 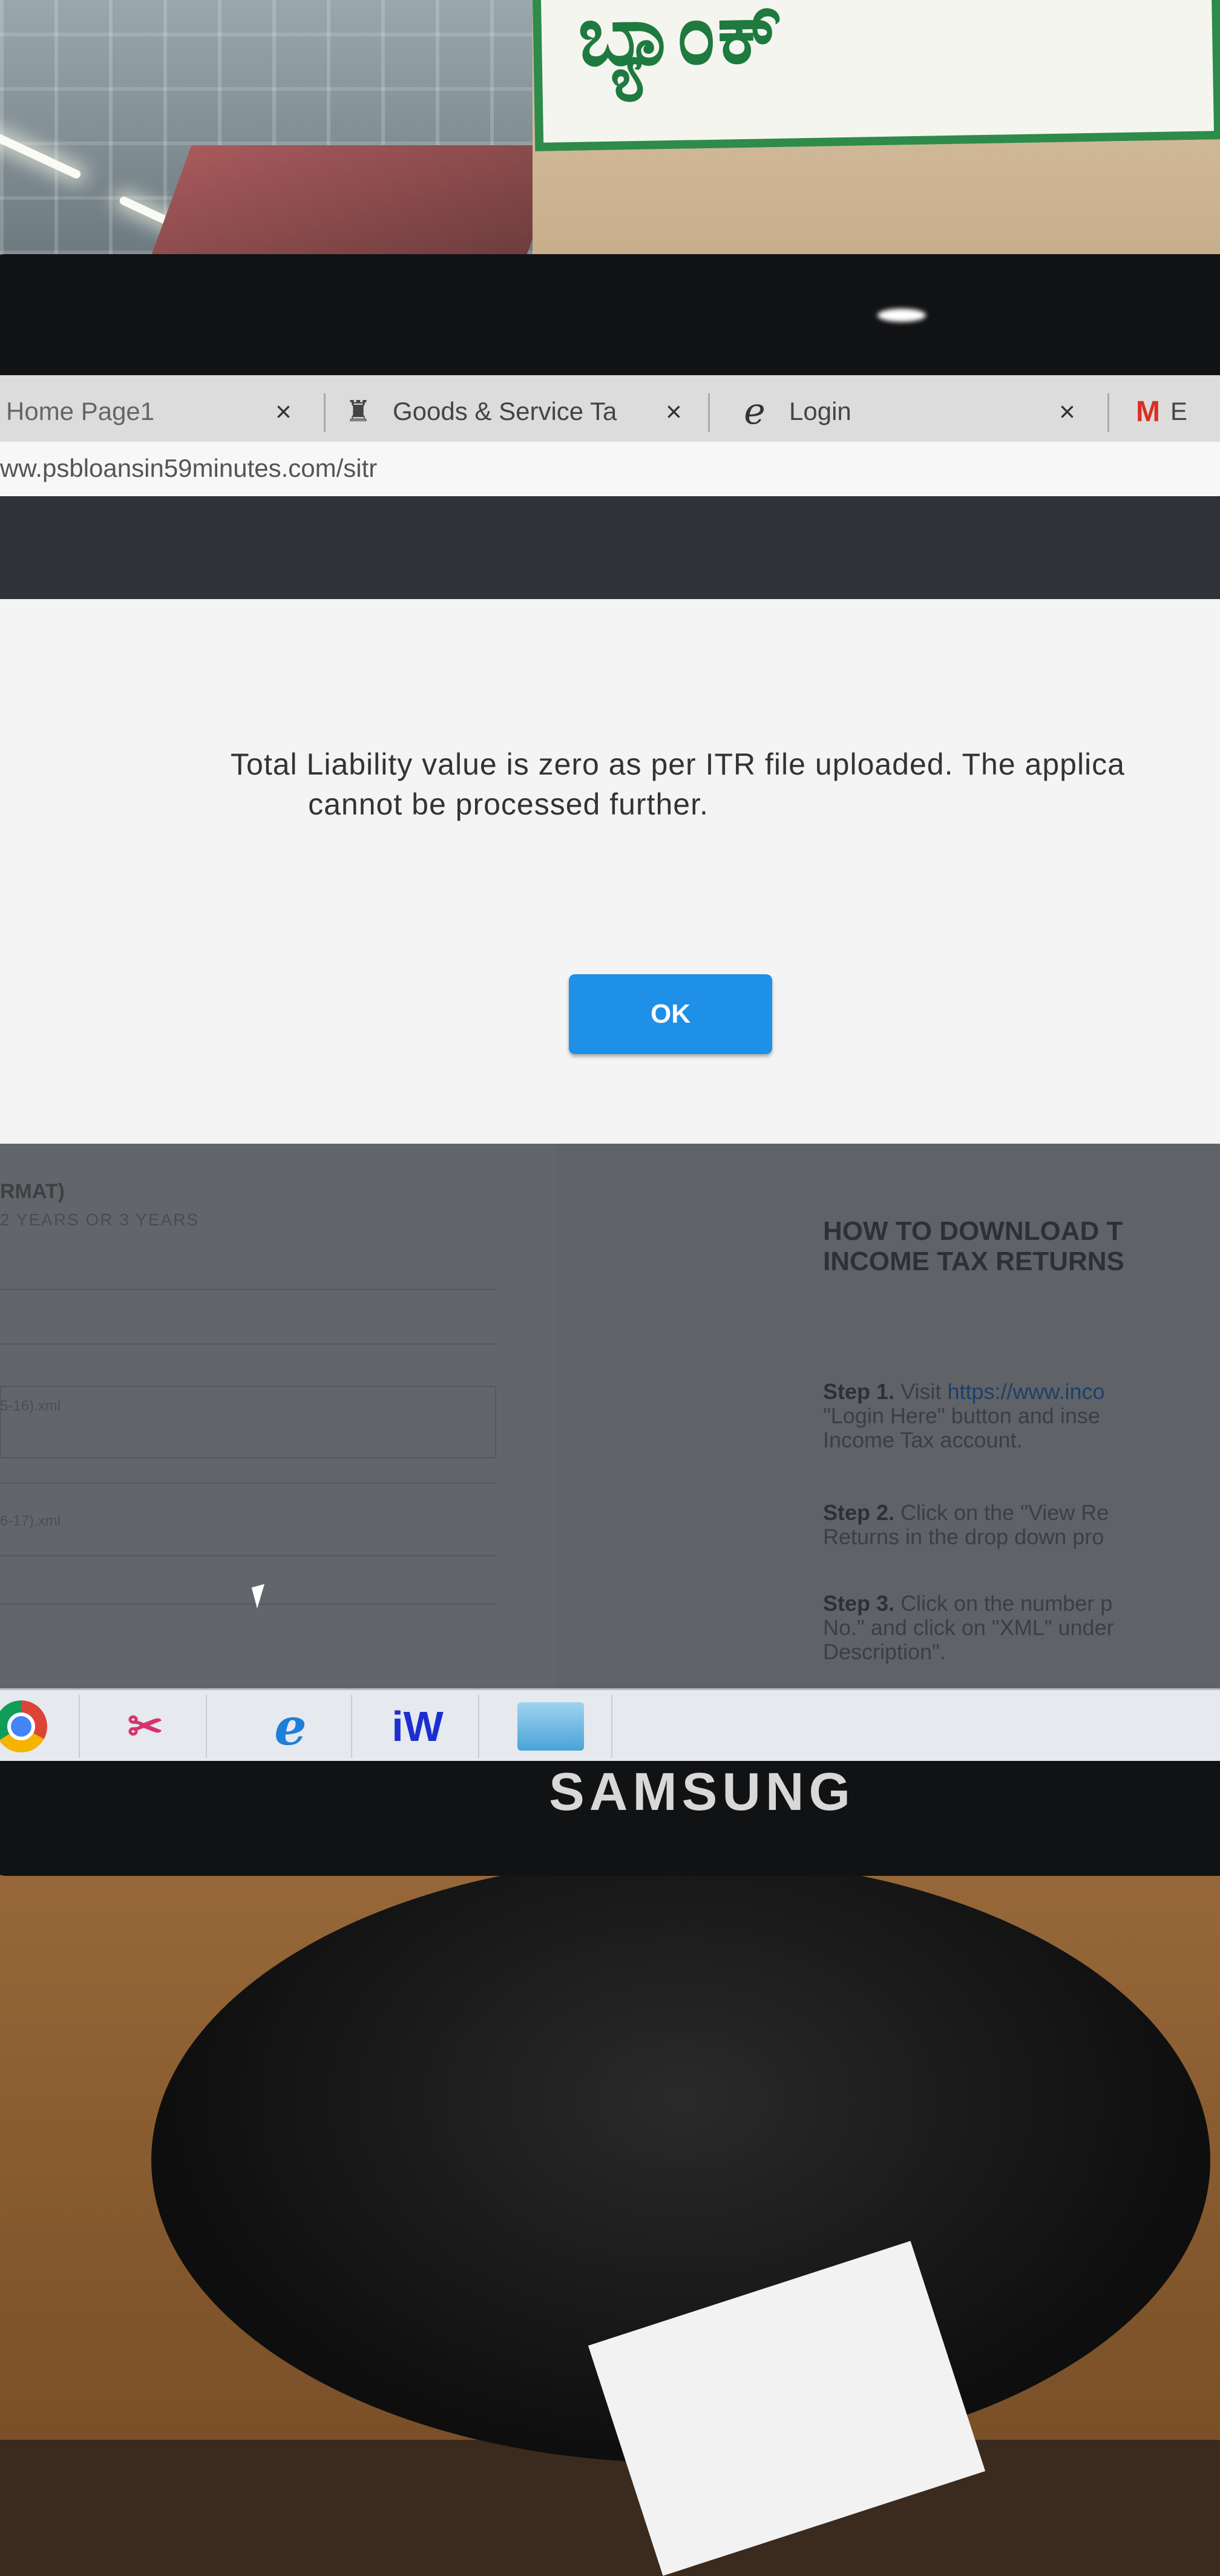 I want to click on file-name-2: 6-17).xml, so click(x=30, y=1521).